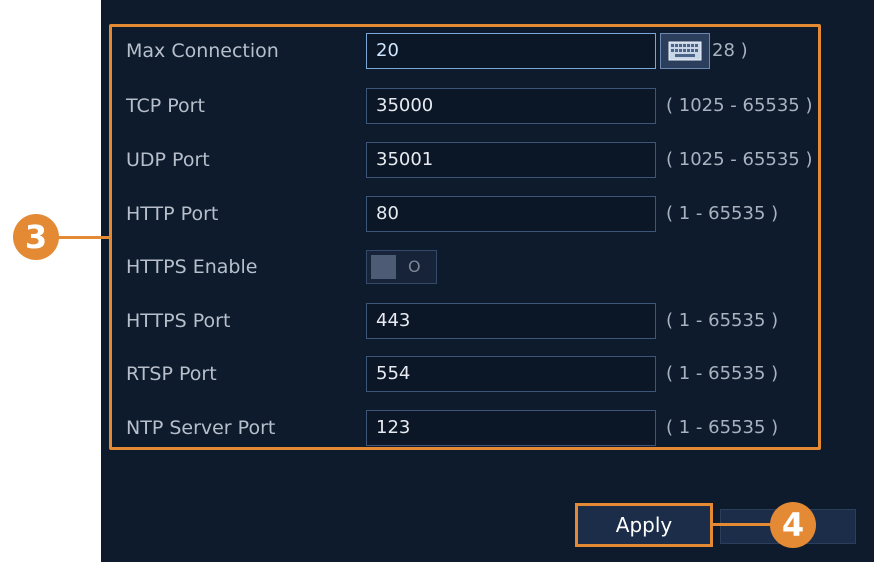 The image size is (884, 562). Describe the element at coordinates (168, 160) in the screenshot. I see `udp-port-label: UDP Port` at that location.